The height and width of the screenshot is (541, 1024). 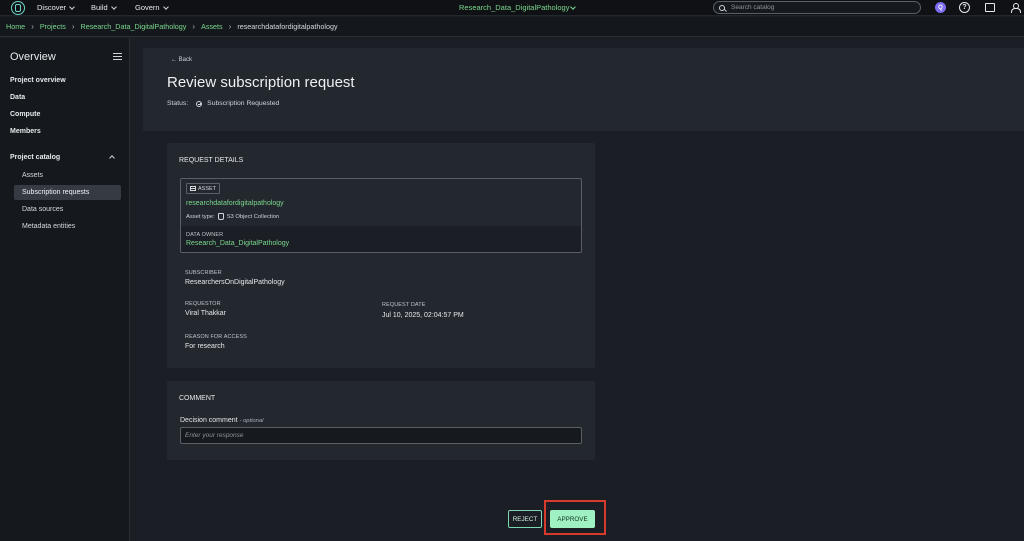 I want to click on sidebar-item-members: Members, so click(x=25, y=131).